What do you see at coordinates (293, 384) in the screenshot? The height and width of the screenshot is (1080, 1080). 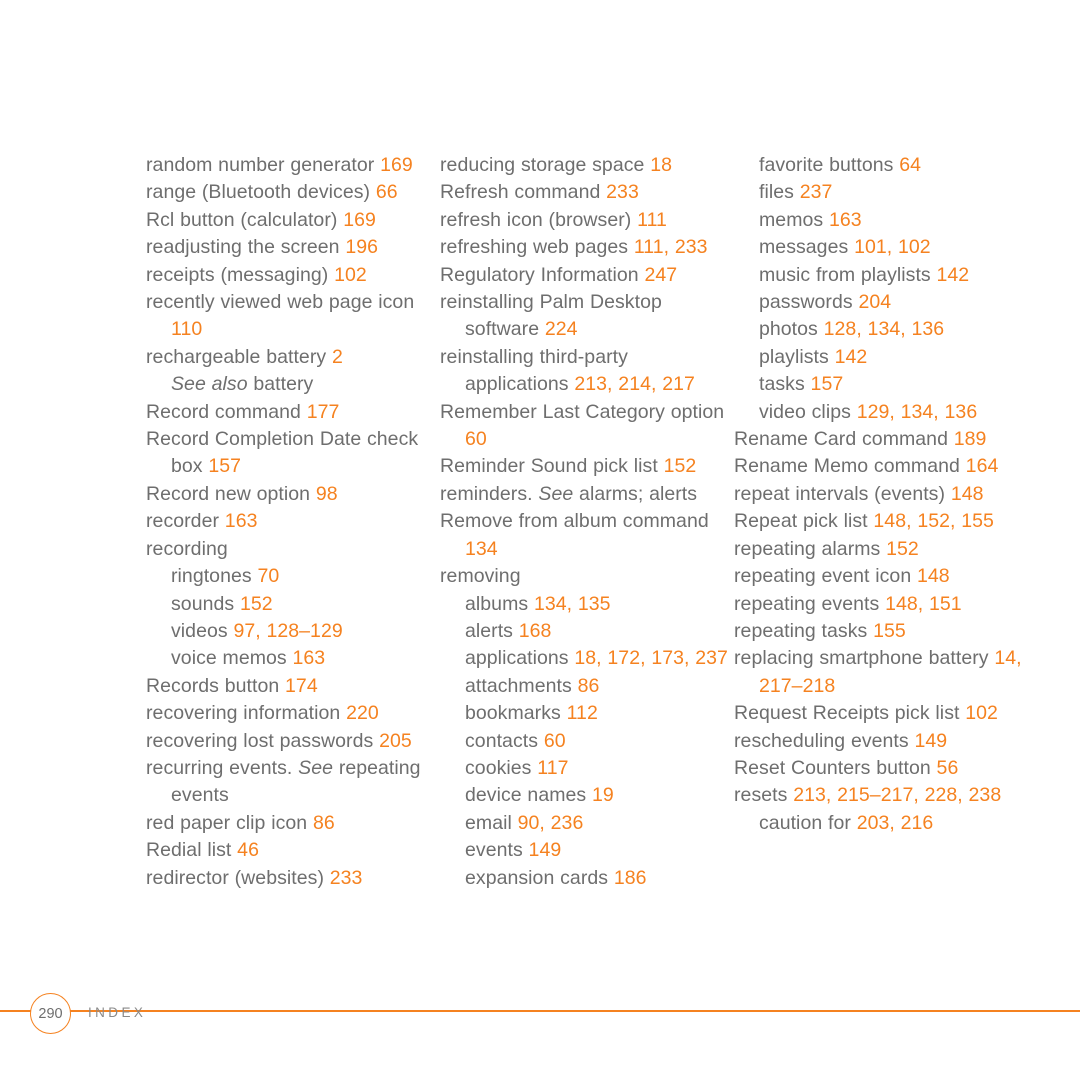 I see `index-entry: See also battery` at bounding box center [293, 384].